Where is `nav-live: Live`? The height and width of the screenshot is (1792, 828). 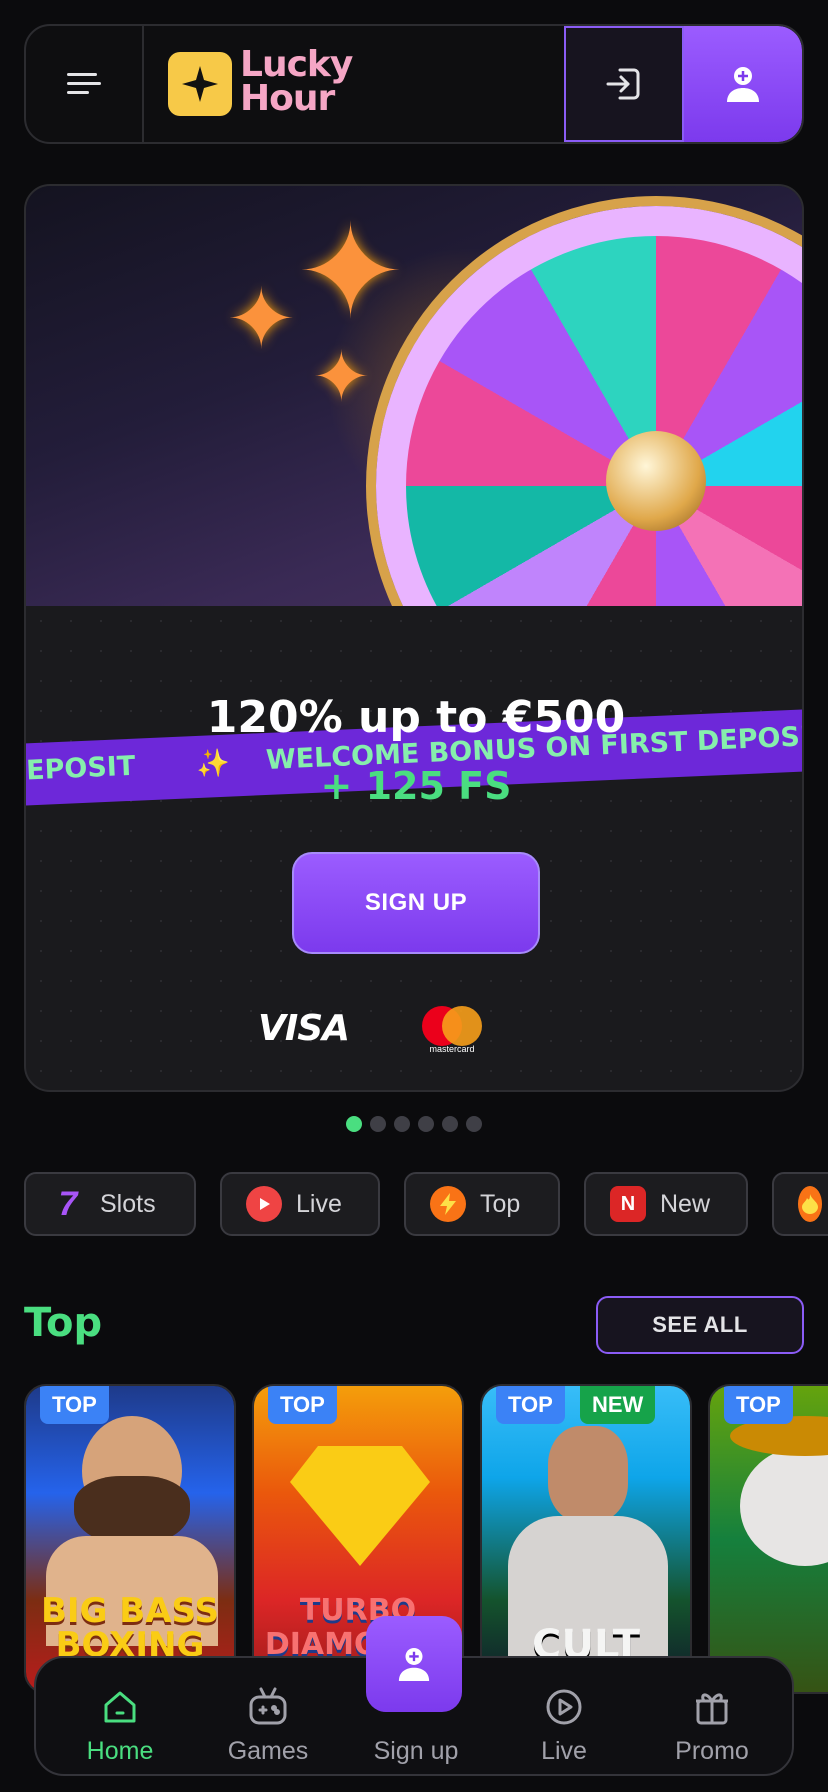 nav-live: Live is located at coordinates (564, 1718).